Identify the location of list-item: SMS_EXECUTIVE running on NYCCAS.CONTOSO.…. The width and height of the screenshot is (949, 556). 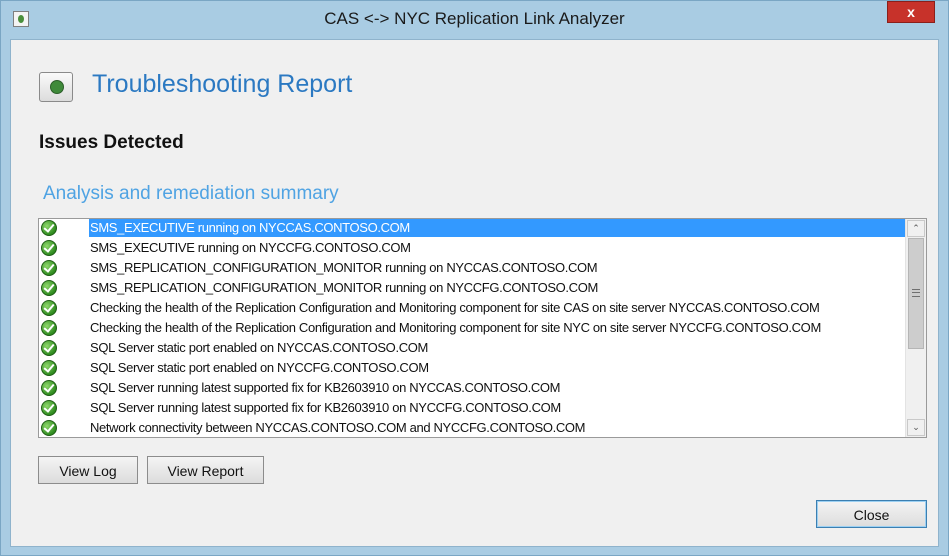
(472, 229).